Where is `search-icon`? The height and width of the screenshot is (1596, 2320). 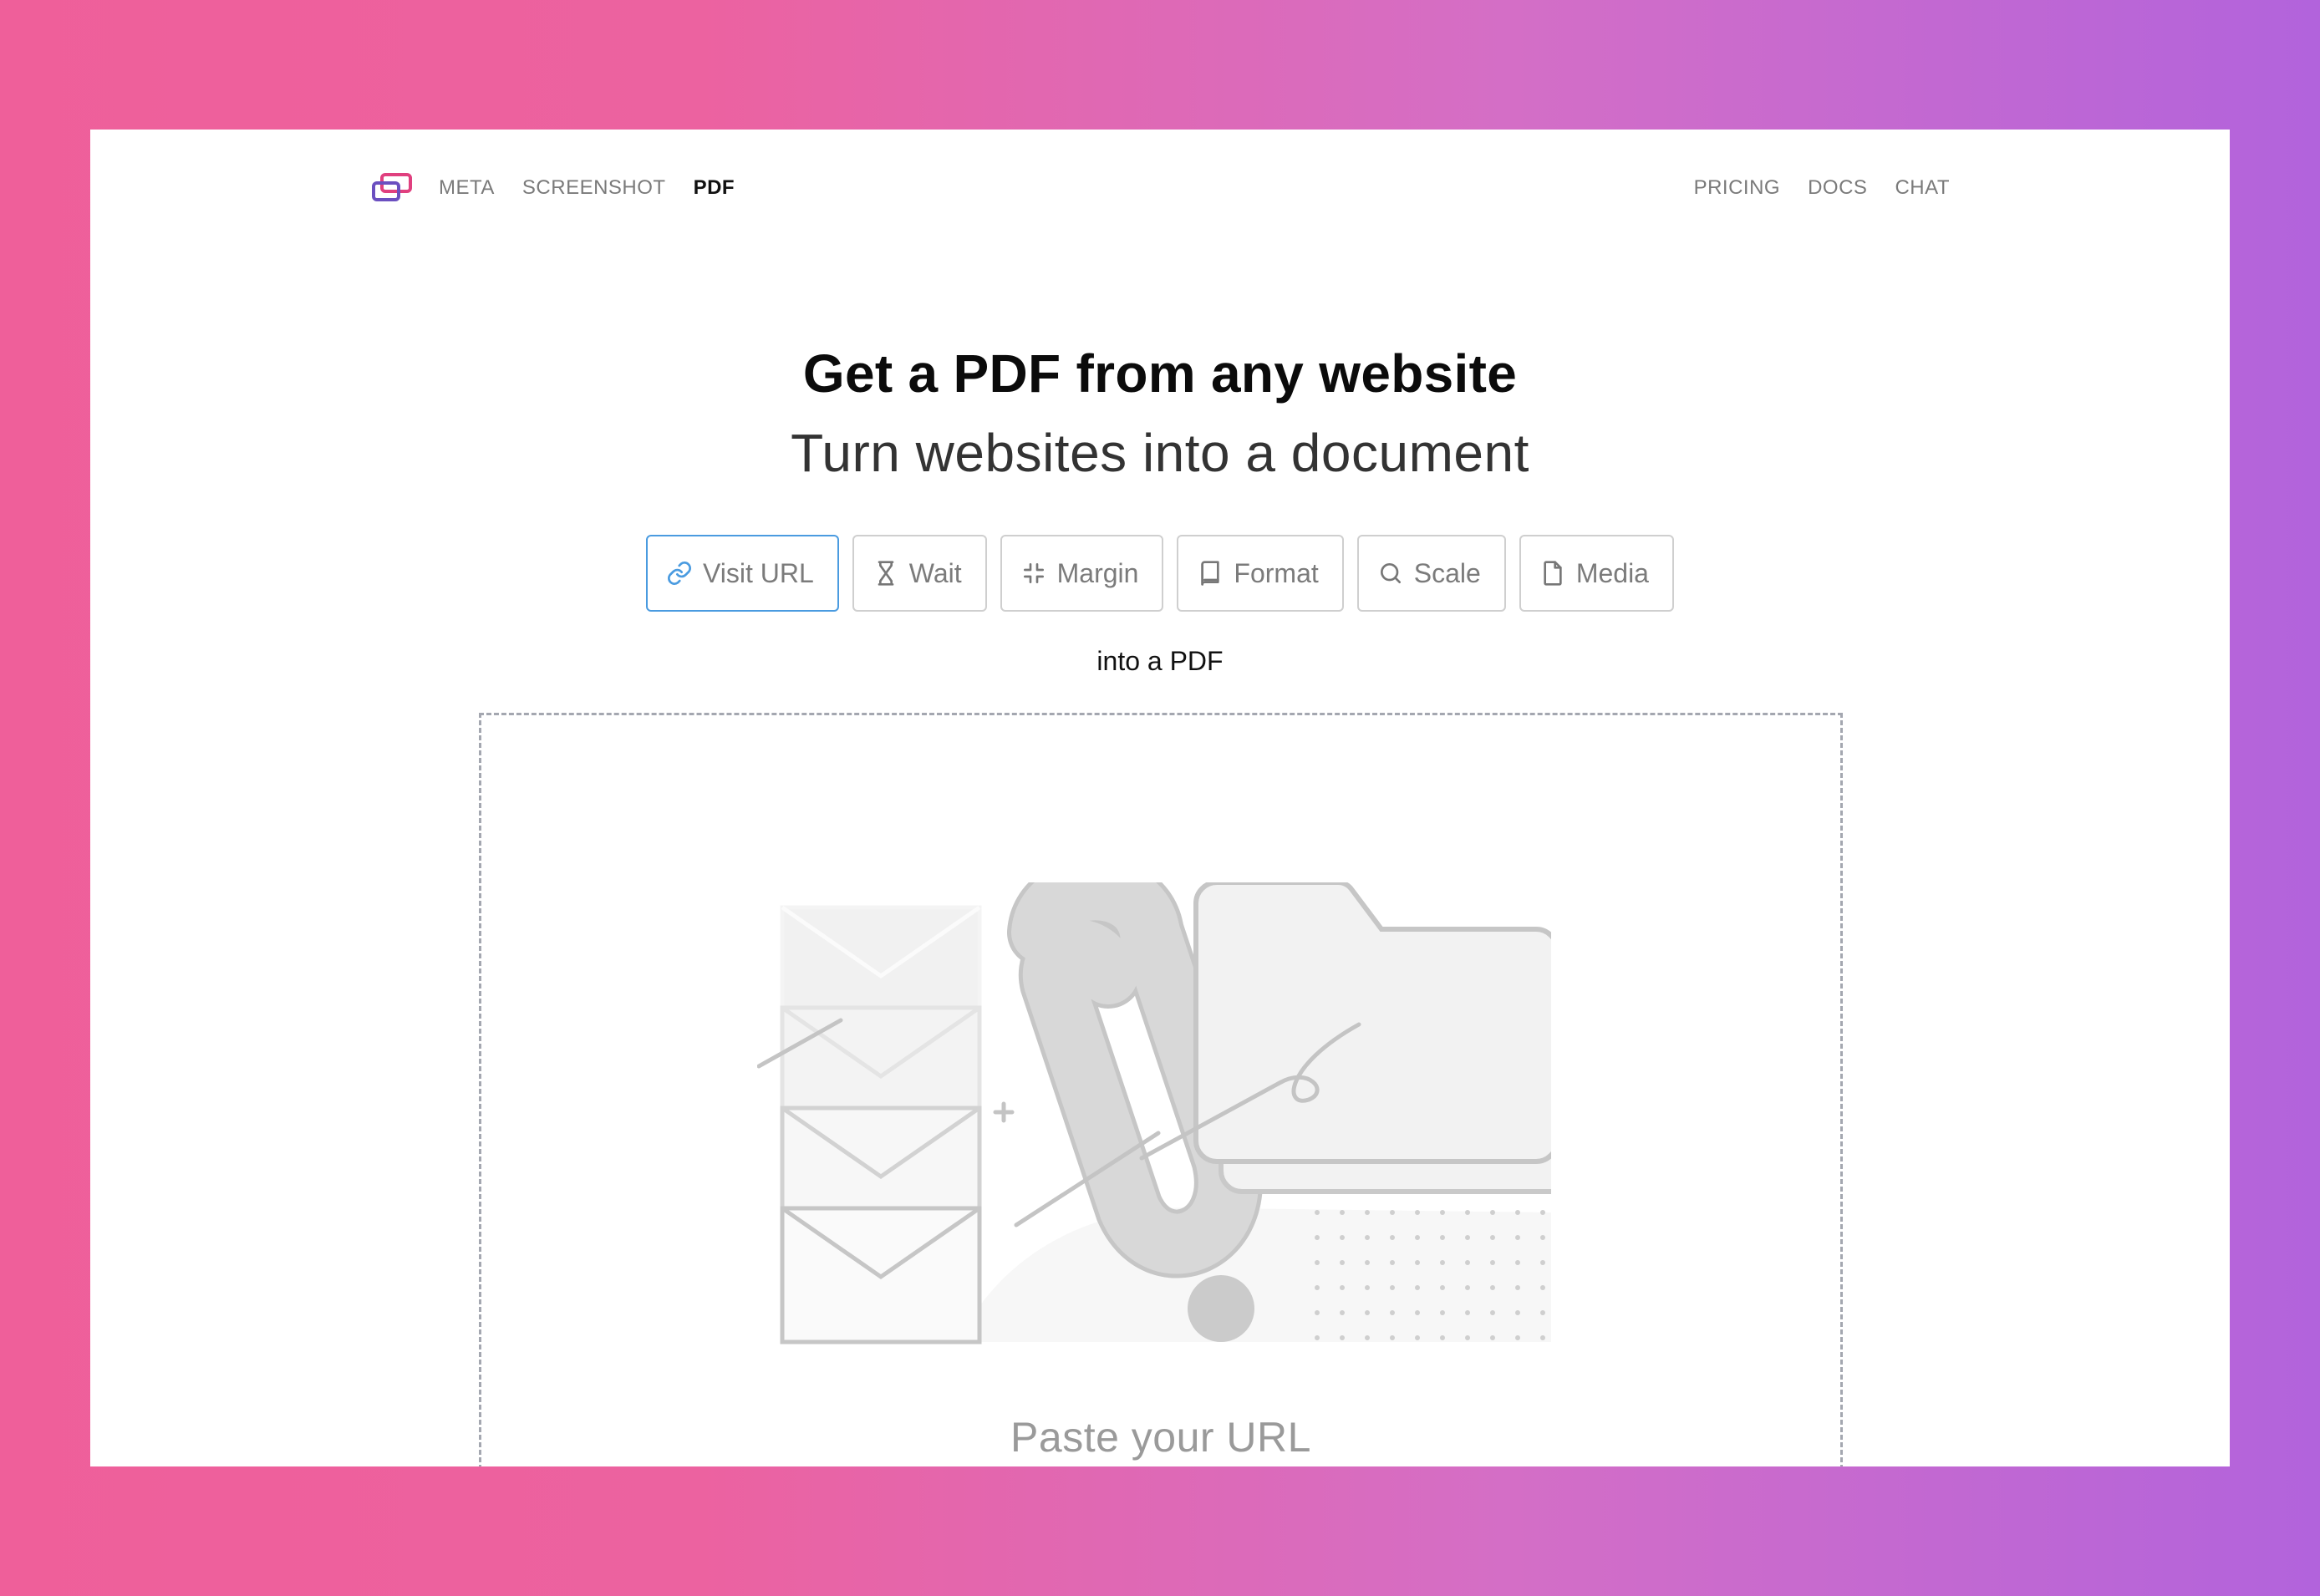
search-icon is located at coordinates (1390, 573).